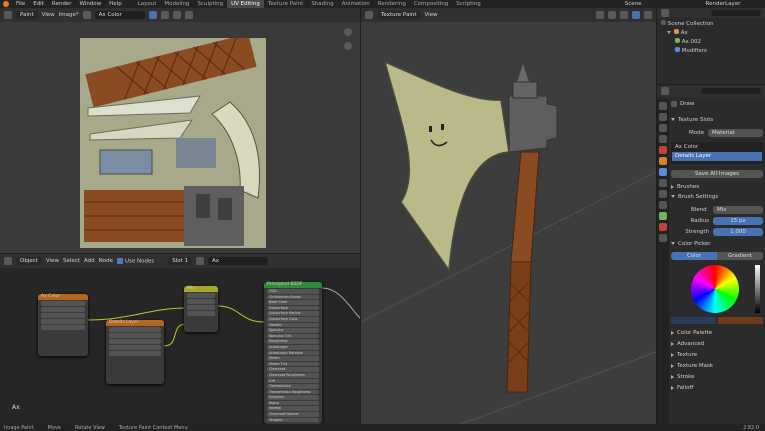 This screenshot has width=765, height=431. Describe the element at coordinates (624, 15) in the screenshot. I see `solid-shading-icon` at that location.